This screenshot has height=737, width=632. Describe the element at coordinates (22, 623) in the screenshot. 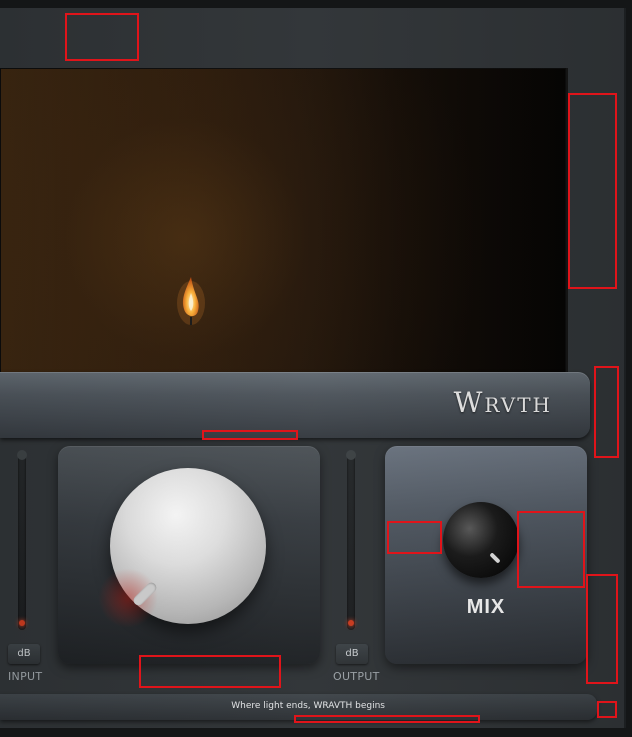

I see `input-meter-indicator` at that location.